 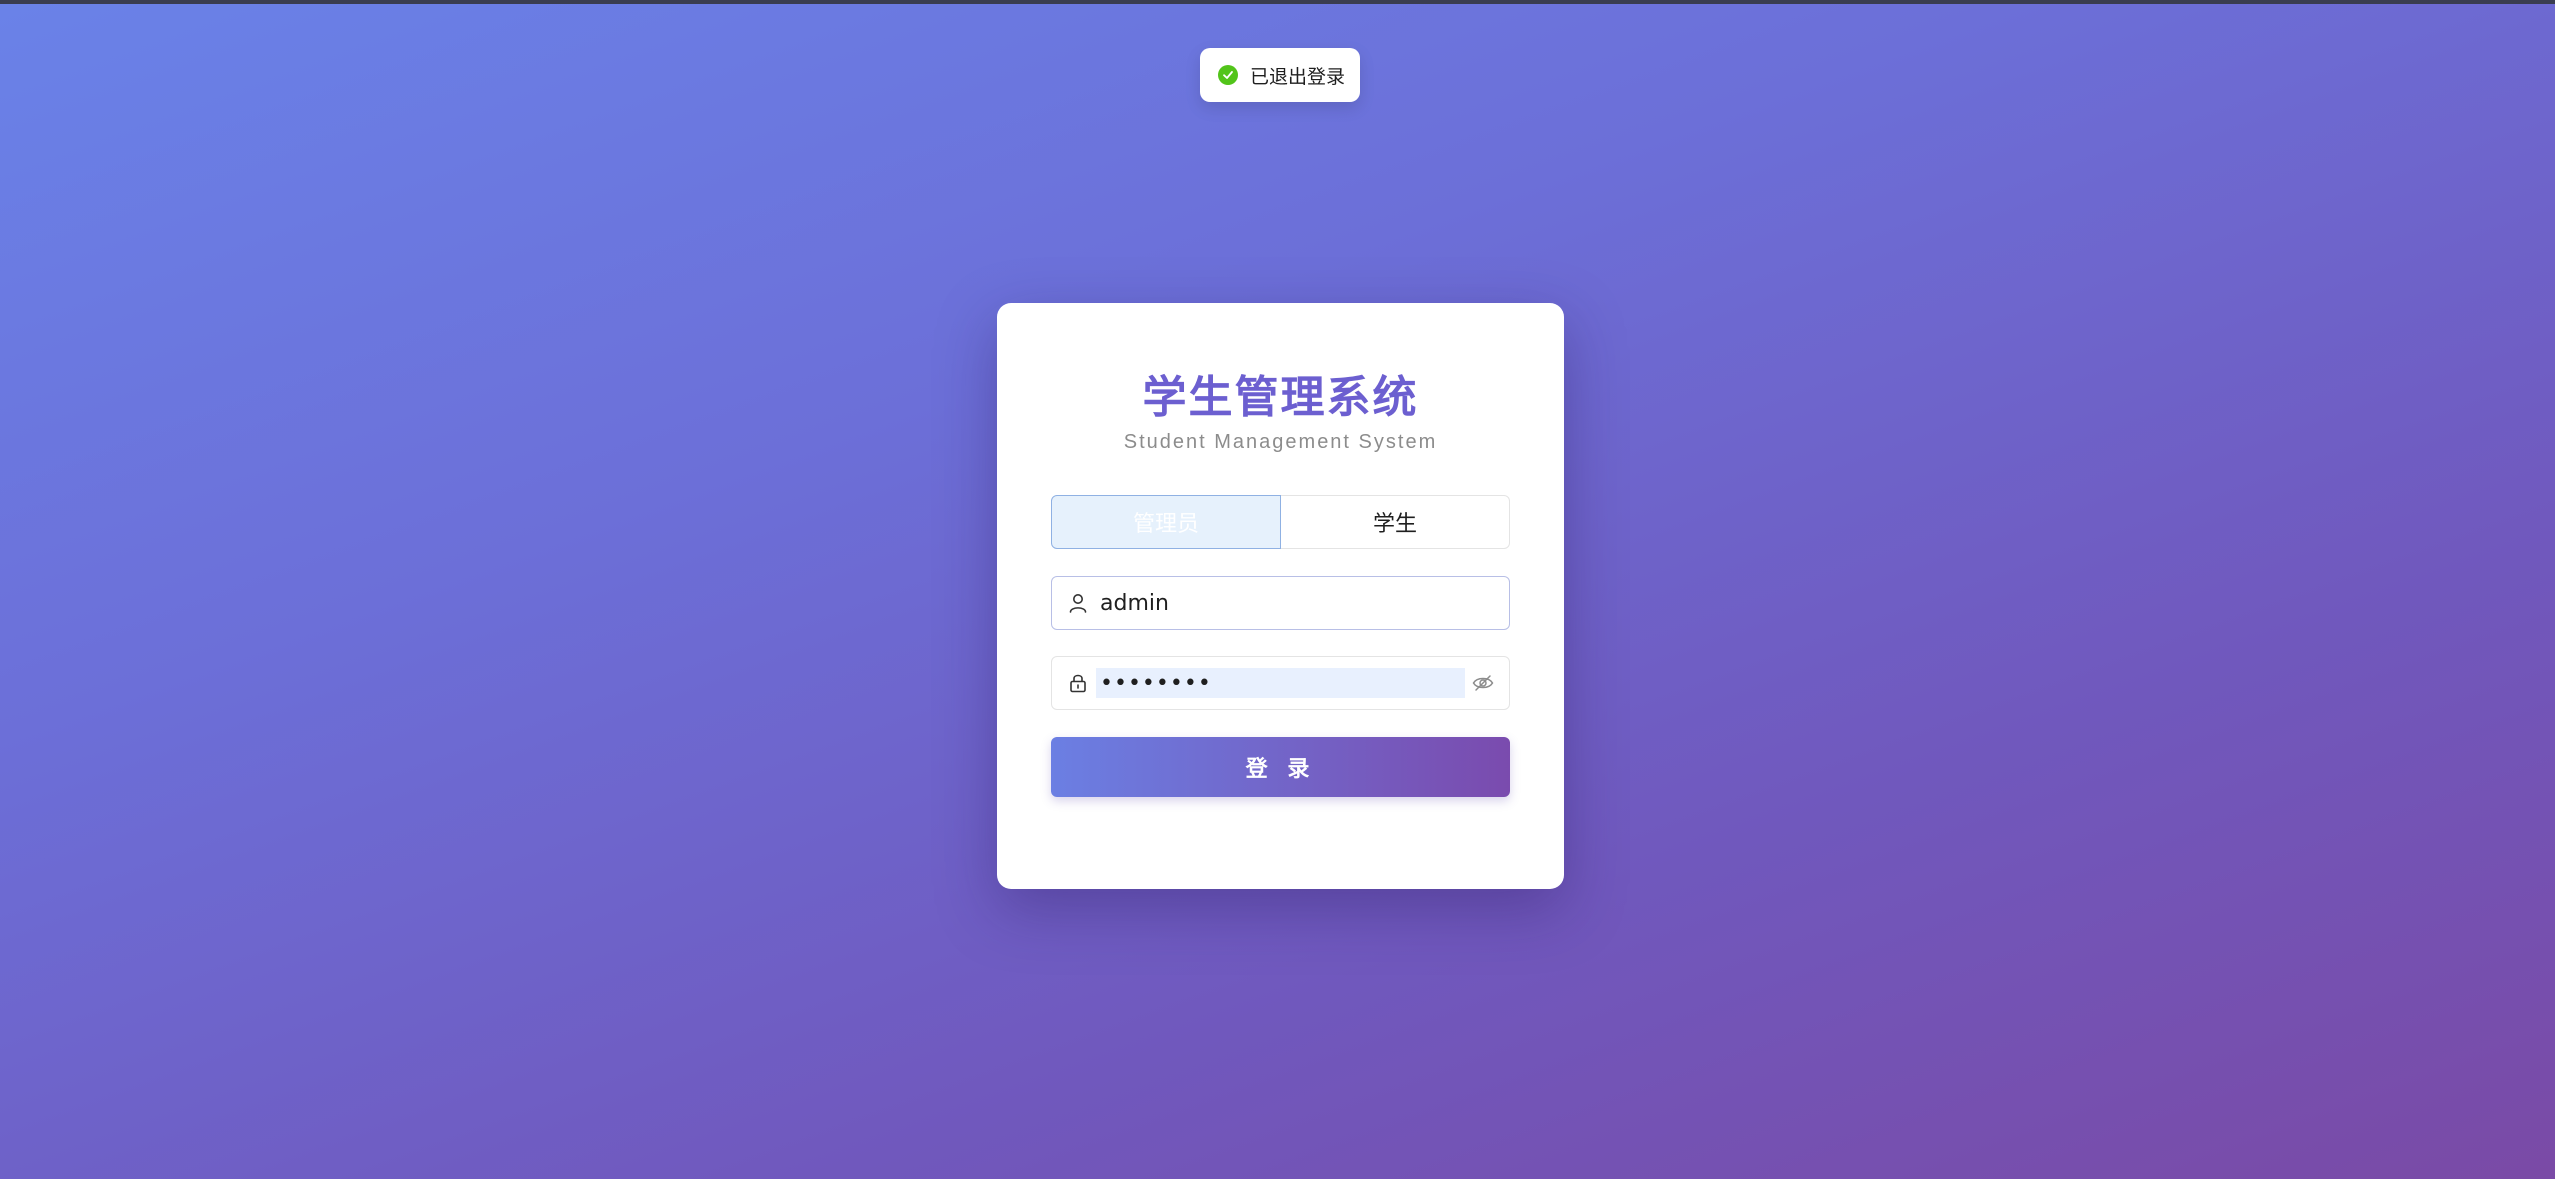 I want to click on role-selector: 管理员 学生, so click(x=1280, y=522).